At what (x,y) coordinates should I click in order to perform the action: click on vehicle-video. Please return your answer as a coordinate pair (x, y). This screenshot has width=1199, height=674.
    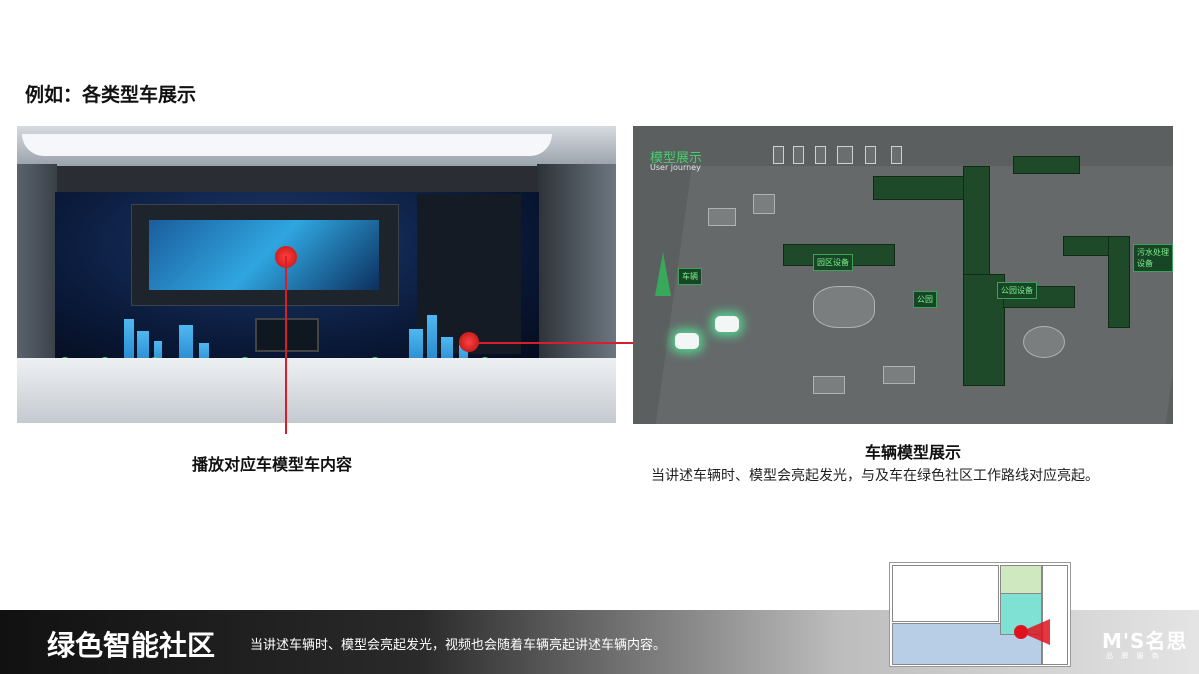
    Looking at the image, I should click on (264, 255).